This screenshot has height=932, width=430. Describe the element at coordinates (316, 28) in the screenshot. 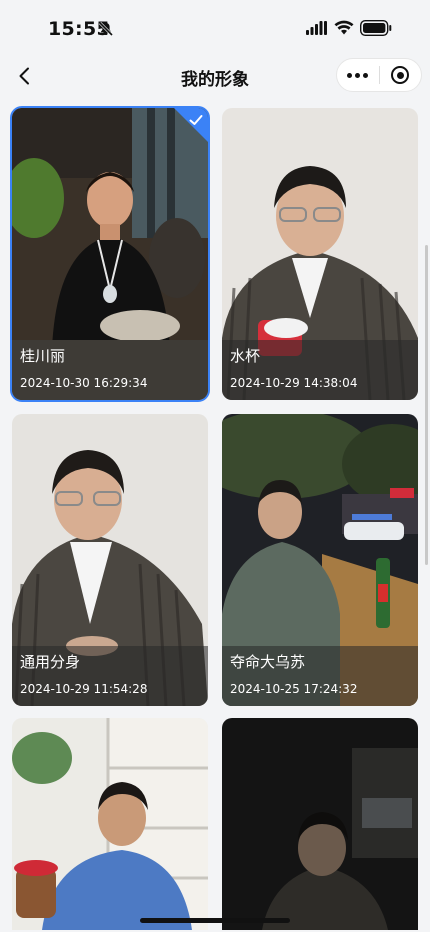

I see `signal-icon` at that location.